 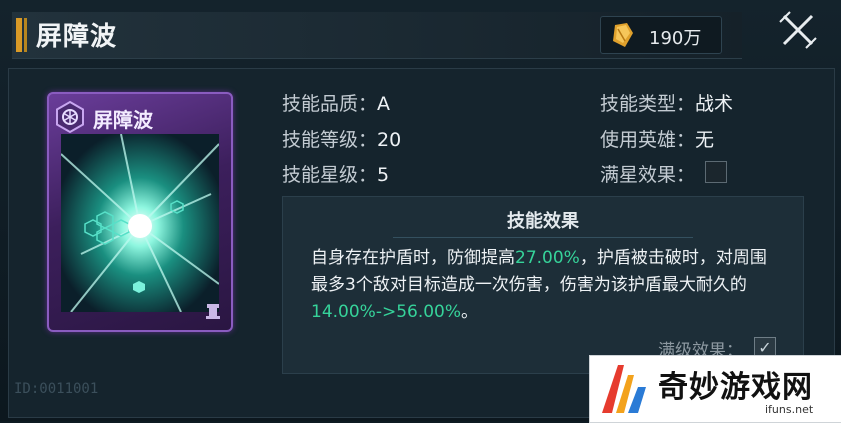 What do you see at coordinates (648, 104) in the screenshot?
I see `attr-type-label: 技能类型：` at bounding box center [648, 104].